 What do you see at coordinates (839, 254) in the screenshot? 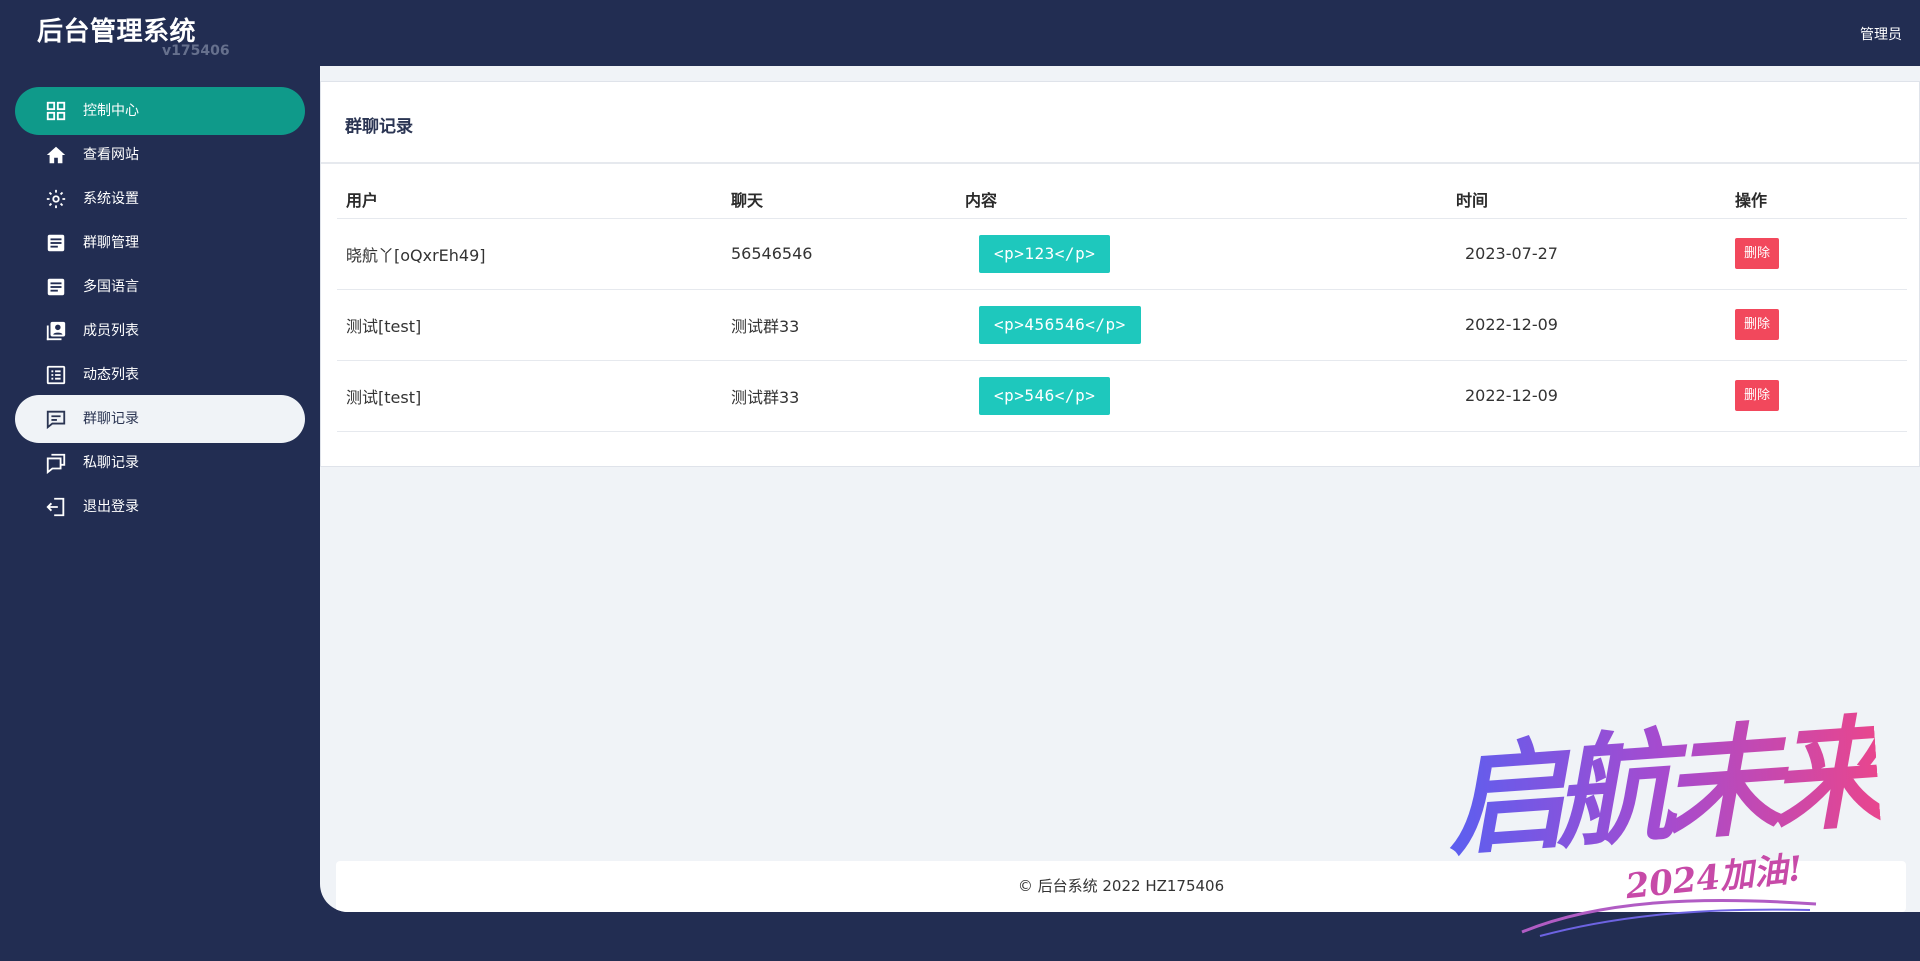
I see `cell-chat: 56546546` at bounding box center [839, 254].